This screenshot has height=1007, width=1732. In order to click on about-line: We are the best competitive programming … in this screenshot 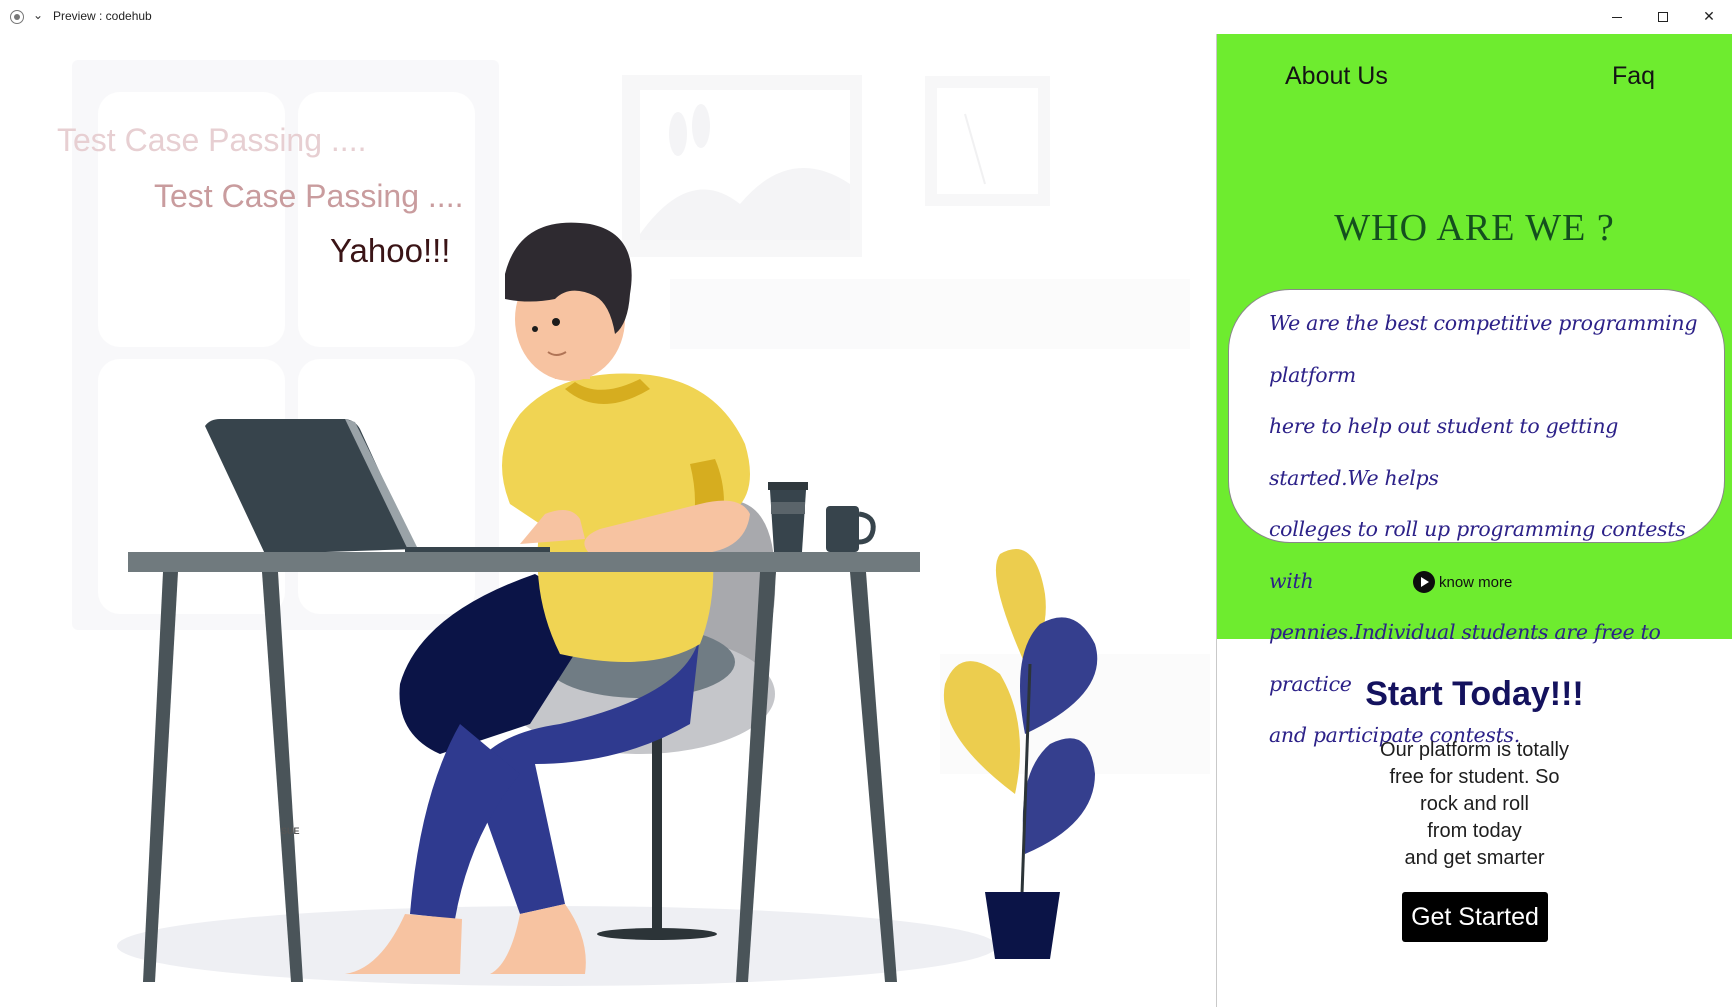, I will do `click(1483, 349)`.